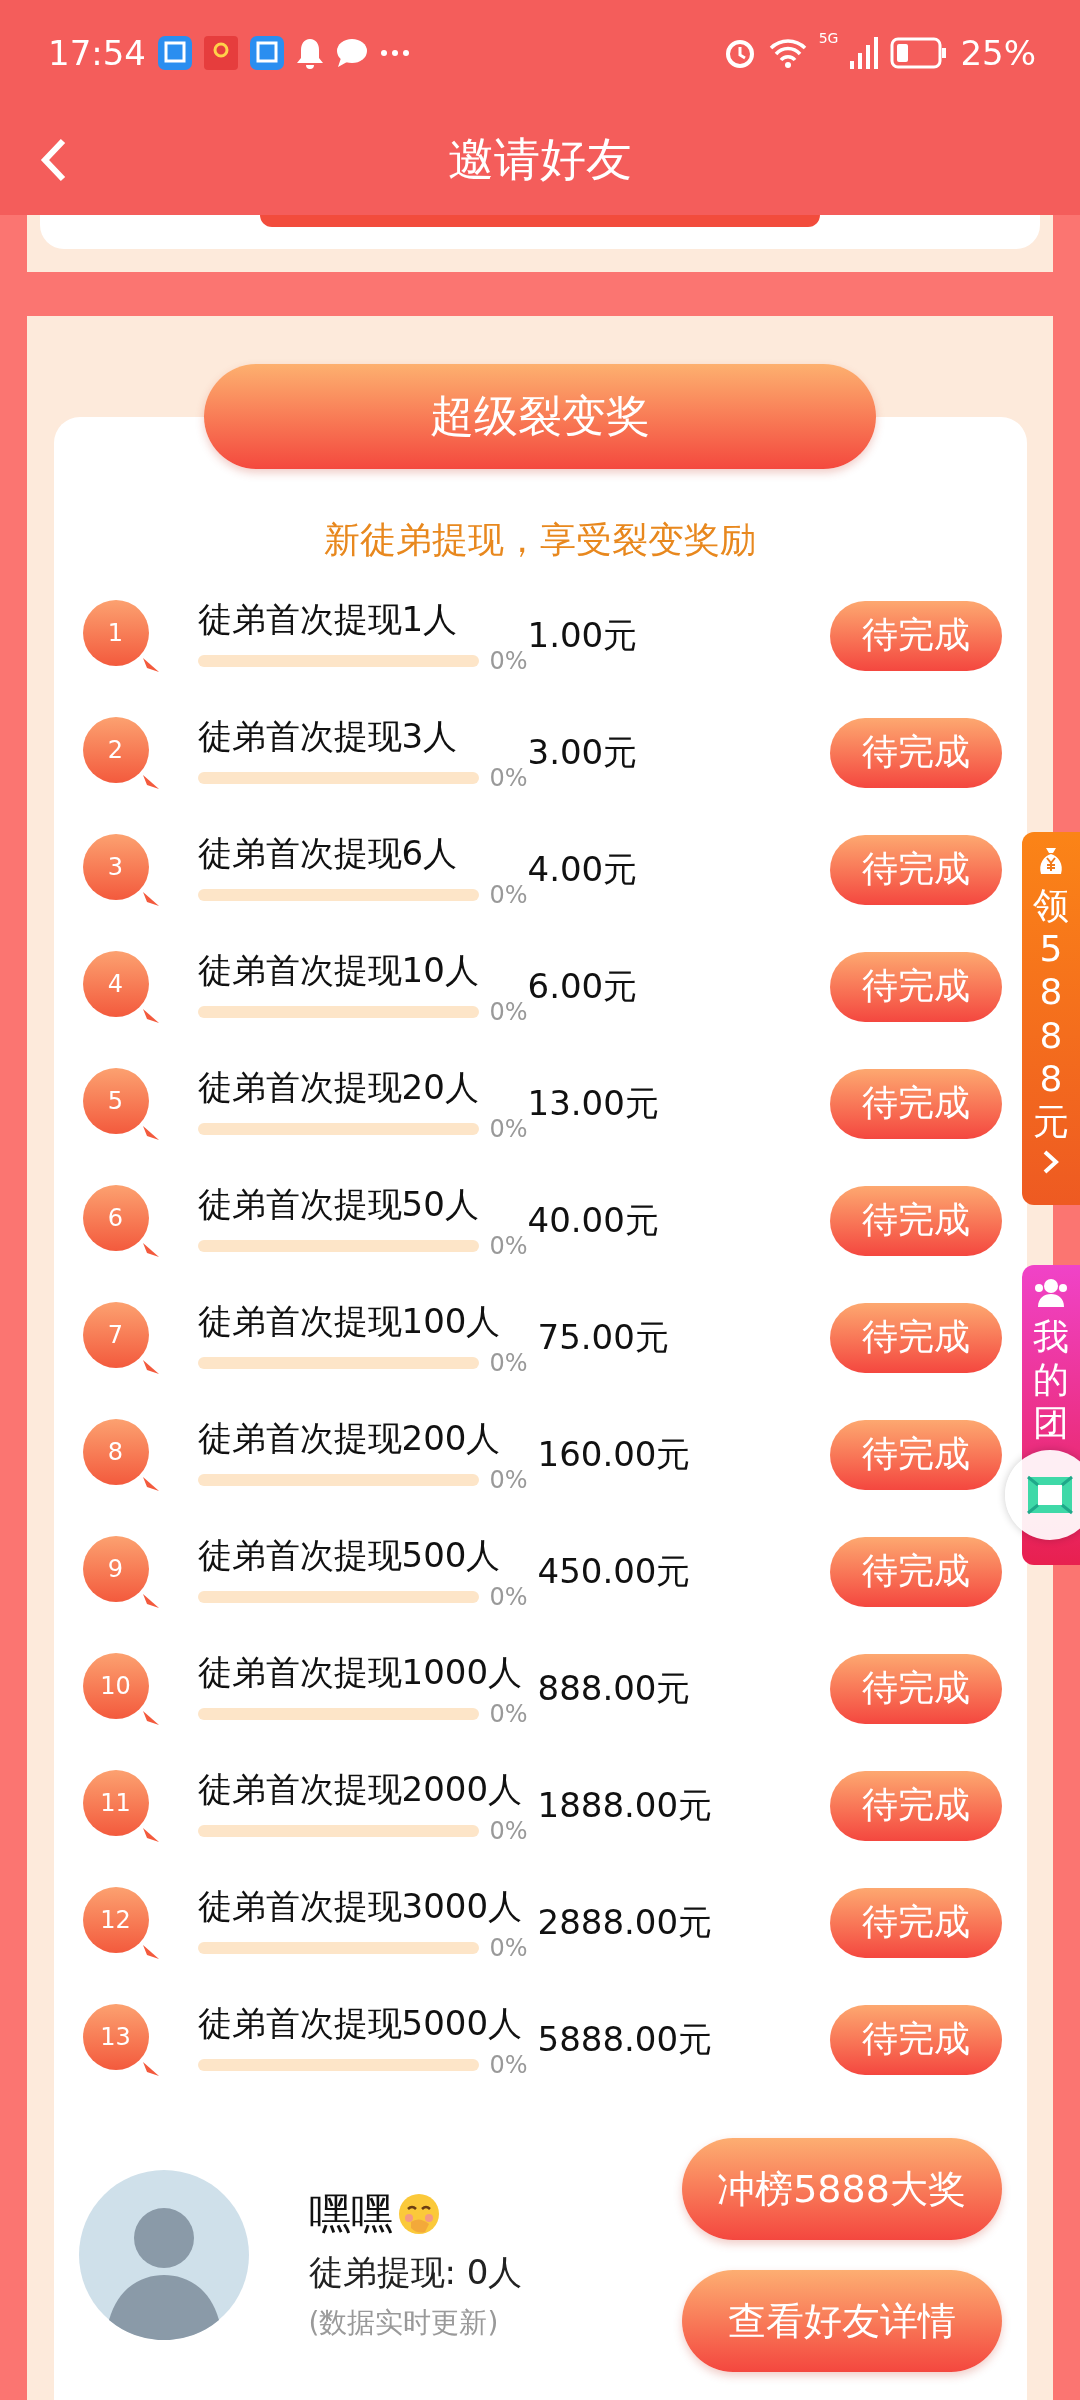  I want to click on status-time: 17:54, so click(97, 52).